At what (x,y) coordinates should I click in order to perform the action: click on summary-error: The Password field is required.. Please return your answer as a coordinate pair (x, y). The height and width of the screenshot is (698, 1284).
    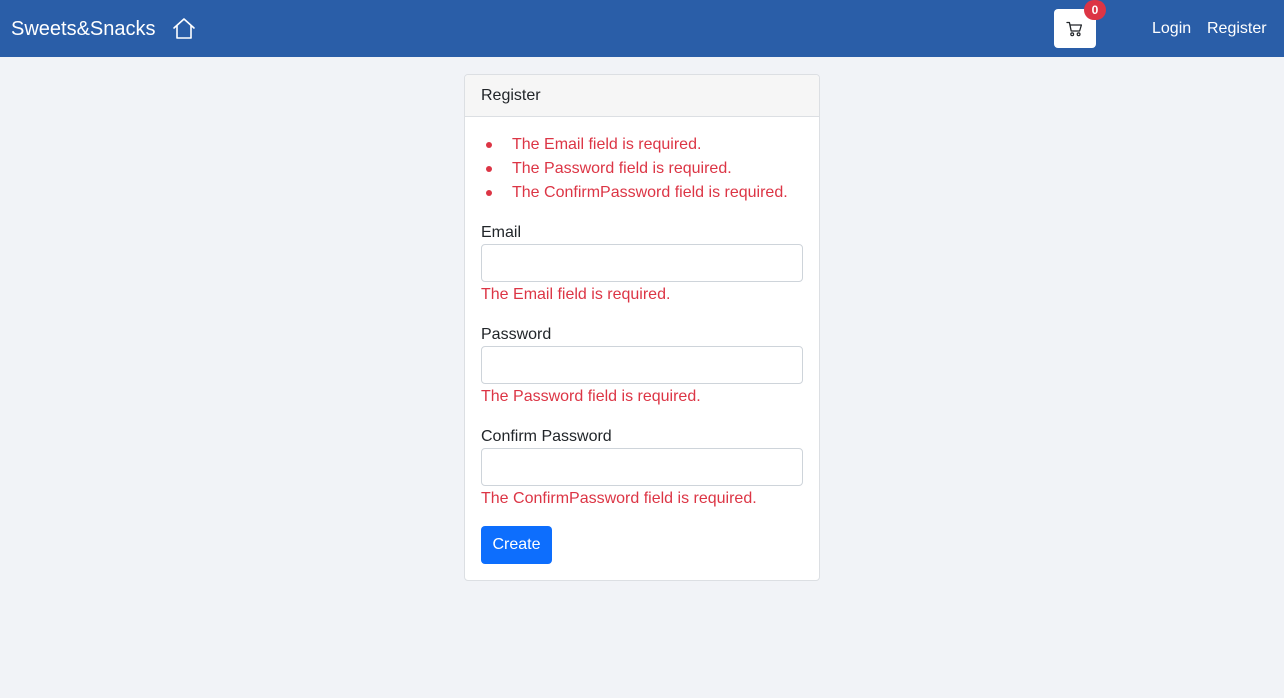
    Looking at the image, I should click on (634, 169).